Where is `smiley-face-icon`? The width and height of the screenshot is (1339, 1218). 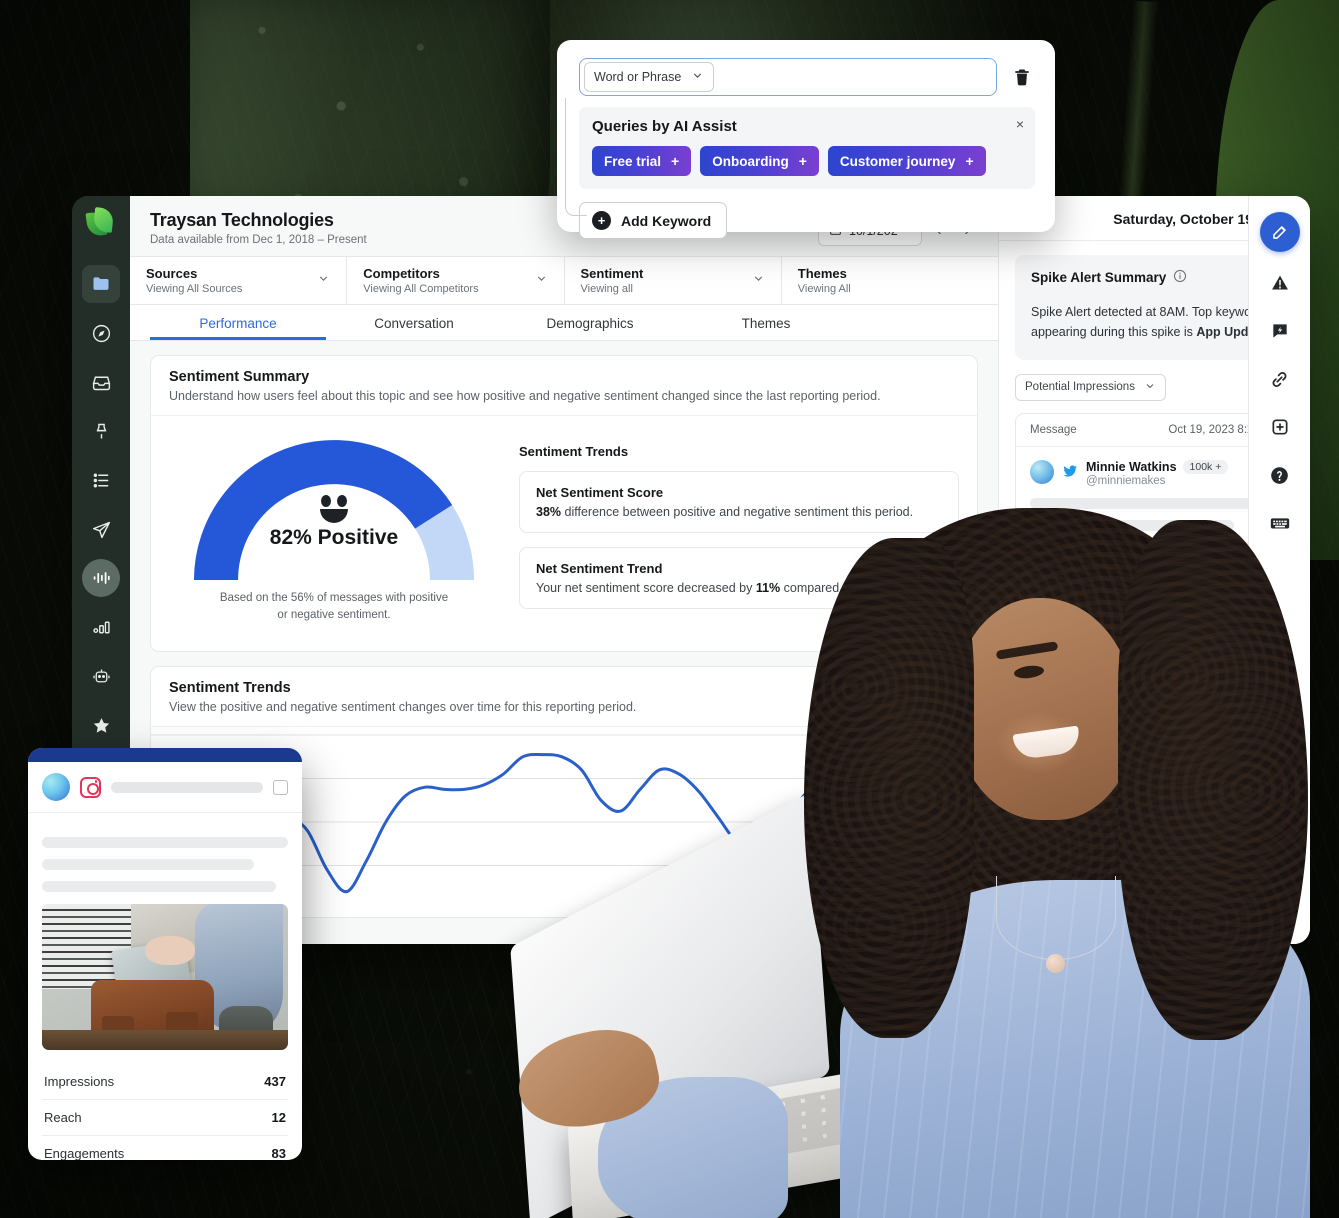 smiley-face-icon is located at coordinates (334, 511).